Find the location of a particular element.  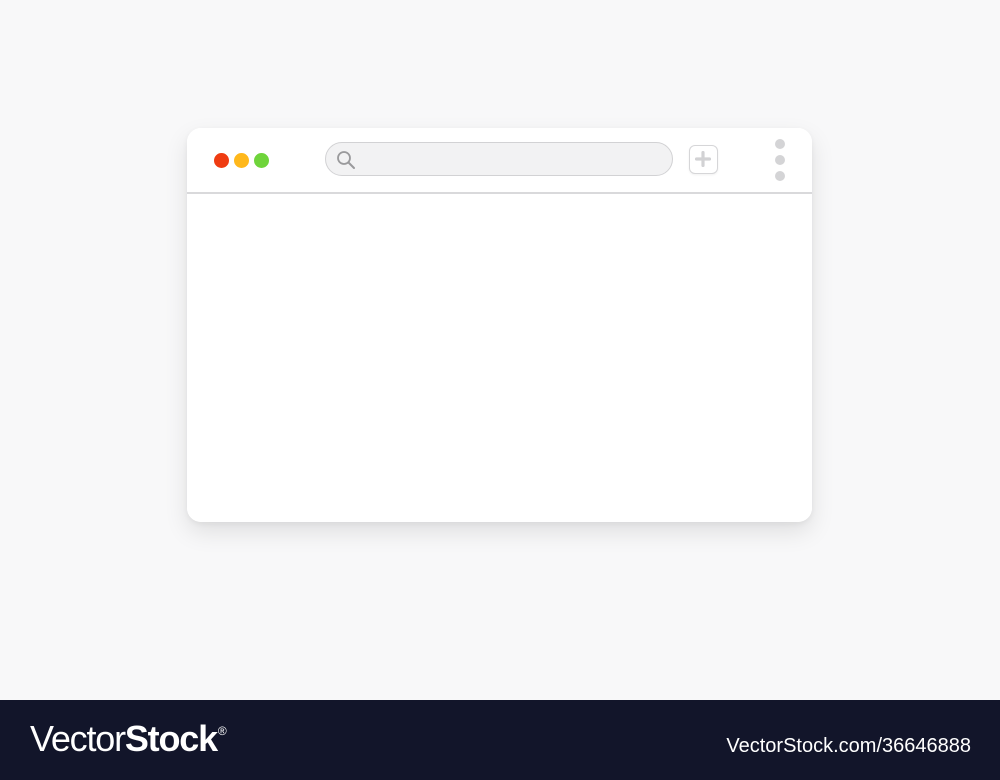

registered-mark: ® is located at coordinates (222, 731).